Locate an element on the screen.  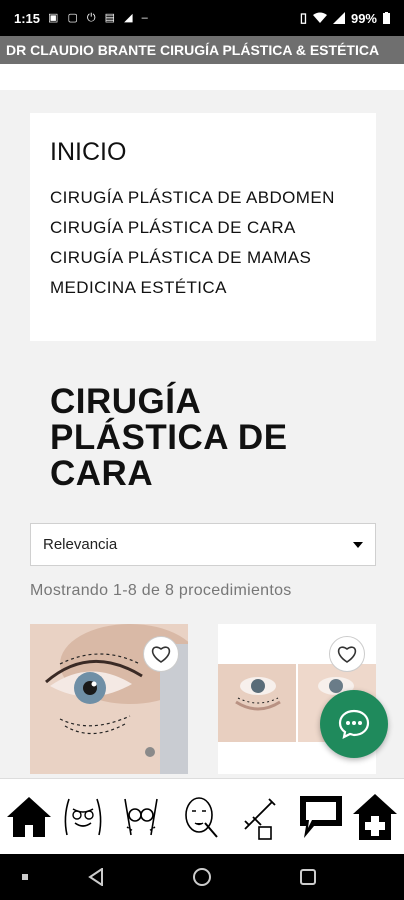
nav-medicine is located at coordinates (257, 817).